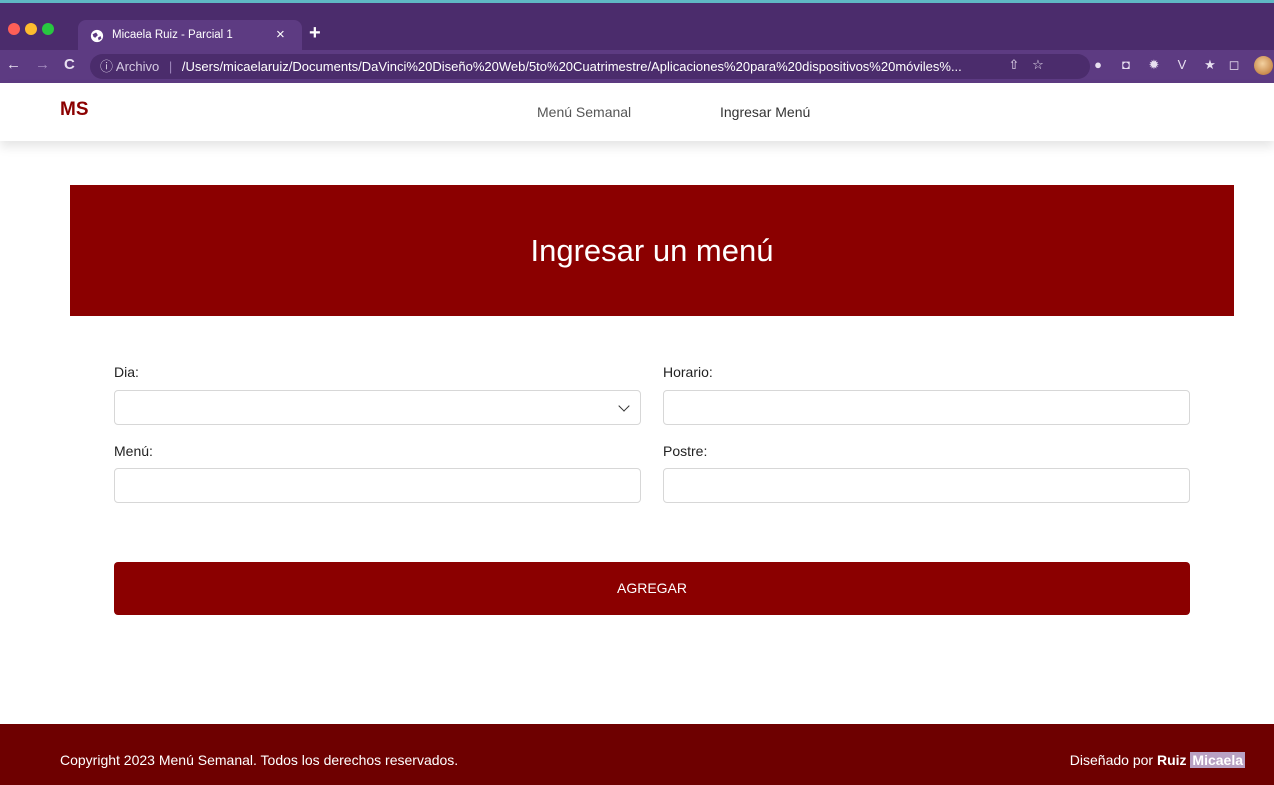 The width and height of the screenshot is (1274, 785). I want to click on bookmark-star-icon: ☆, so click(1038, 65).